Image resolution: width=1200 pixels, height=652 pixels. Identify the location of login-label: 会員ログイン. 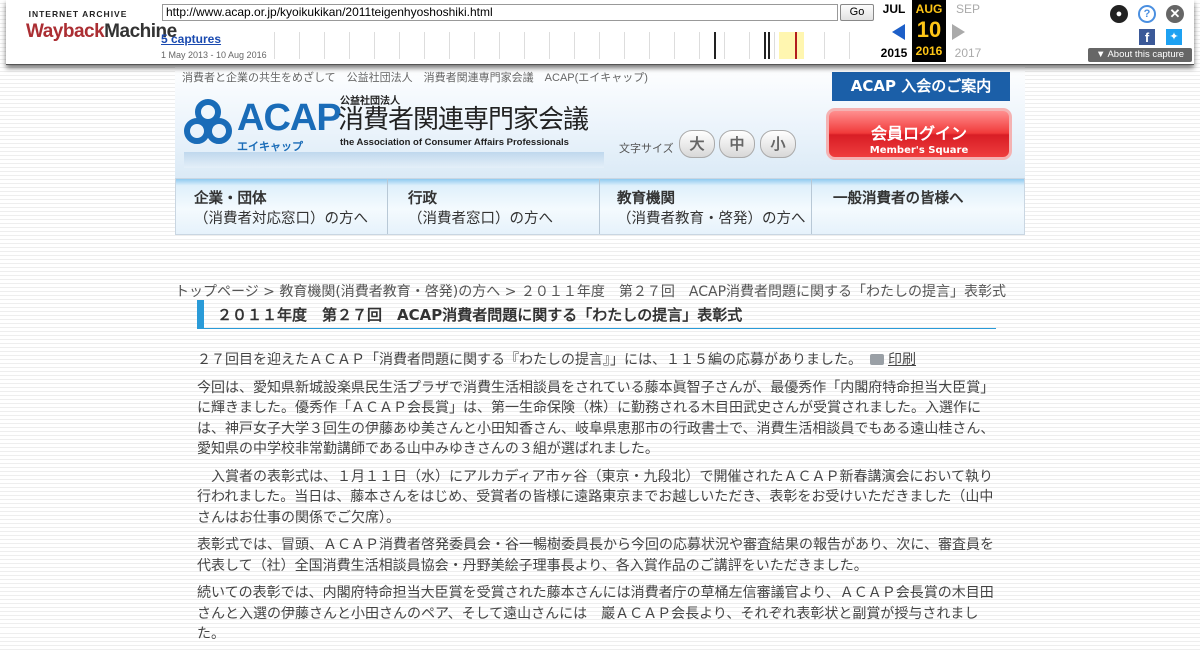
(918, 133).